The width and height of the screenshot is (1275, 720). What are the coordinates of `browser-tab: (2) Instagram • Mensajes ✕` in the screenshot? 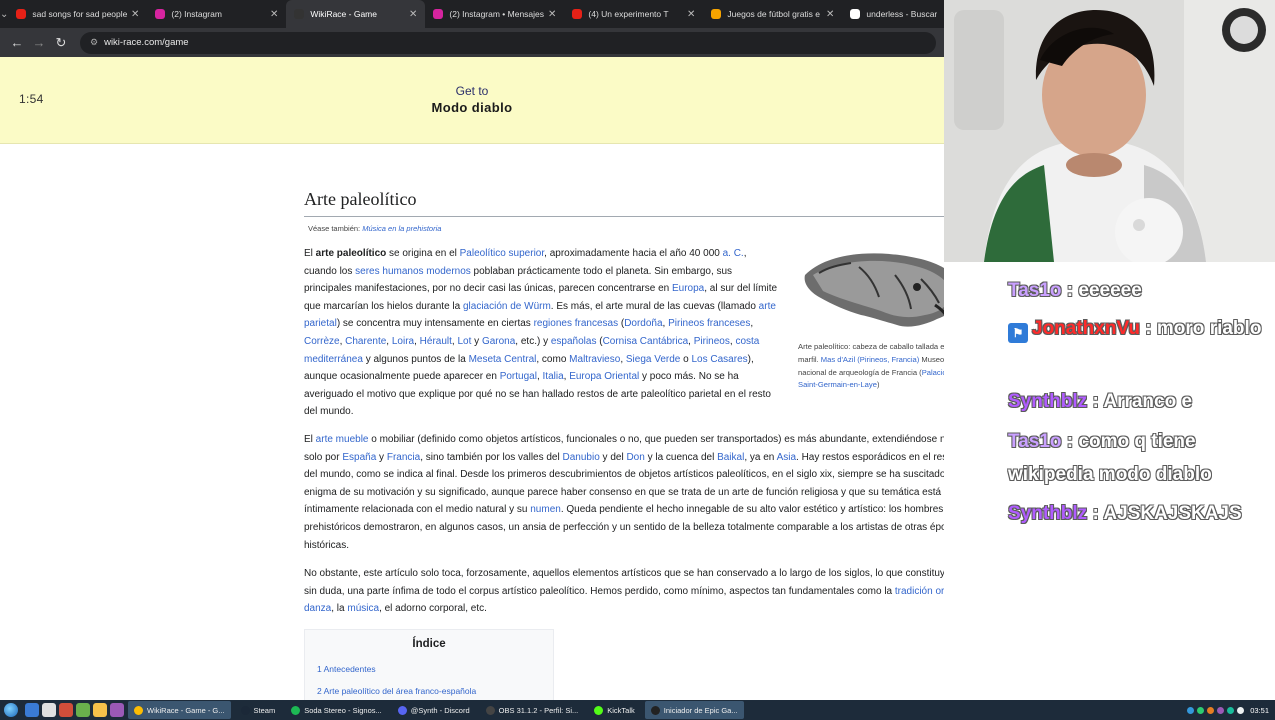 It's located at (494, 14).